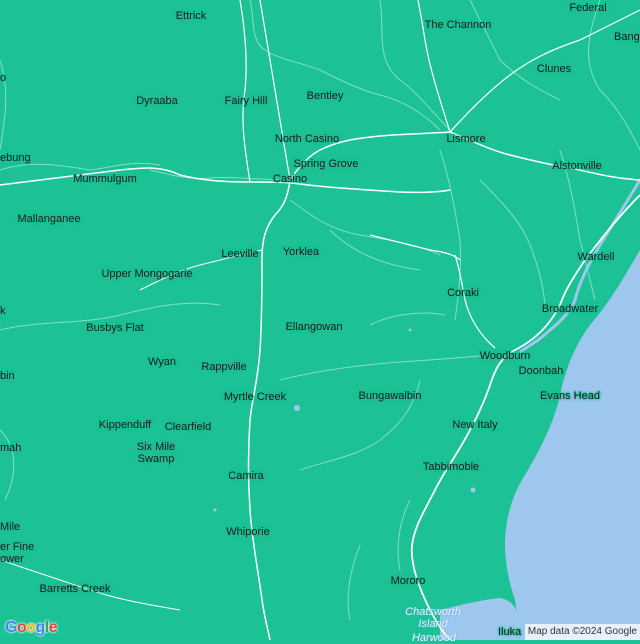 Image resolution: width=640 pixels, height=644 pixels. What do you see at coordinates (3, 78) in the screenshot?
I see `place-label: o` at bounding box center [3, 78].